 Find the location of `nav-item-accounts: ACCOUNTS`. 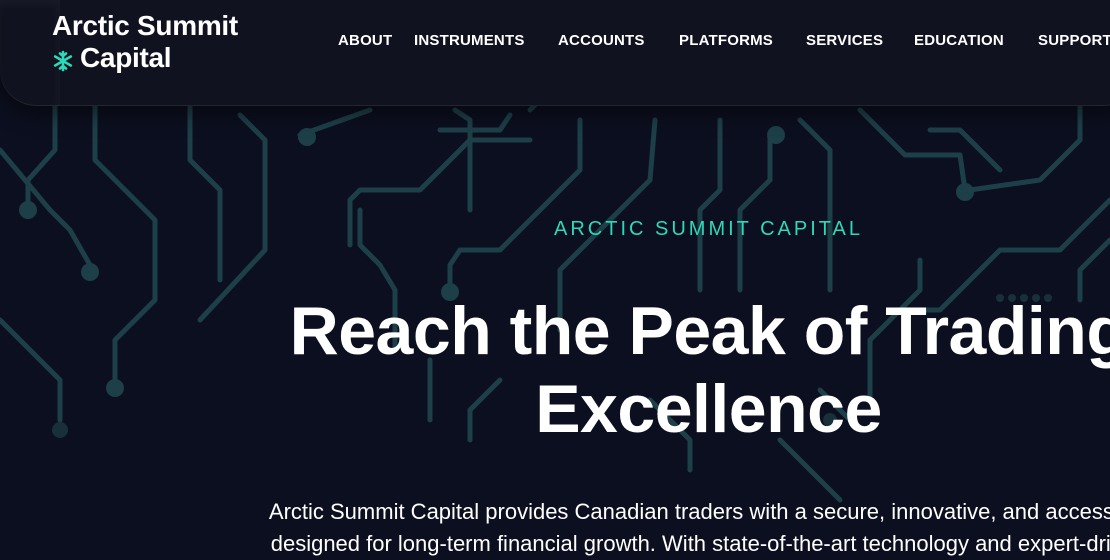

nav-item-accounts: ACCOUNTS is located at coordinates (601, 40).